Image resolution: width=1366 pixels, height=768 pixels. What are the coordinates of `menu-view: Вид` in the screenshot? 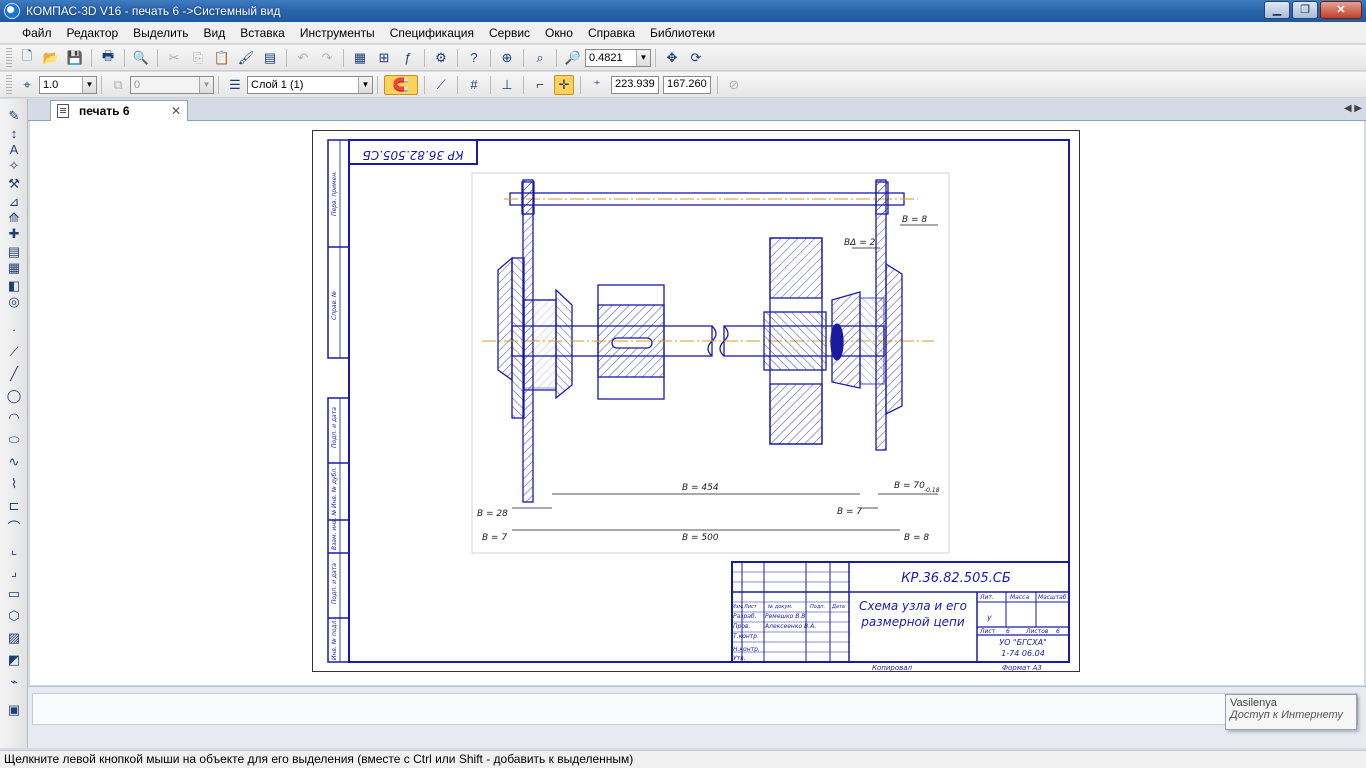 It's located at (215, 33).